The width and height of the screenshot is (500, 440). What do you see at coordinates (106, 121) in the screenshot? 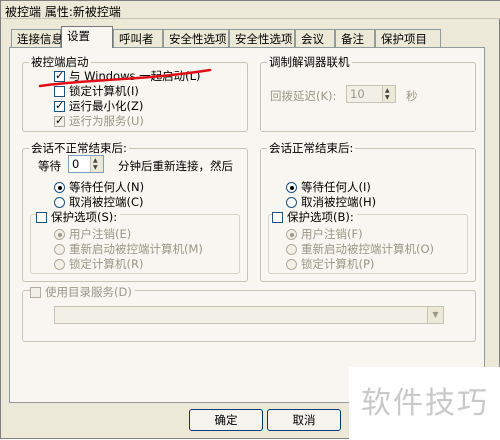
I see `run-as-service-label: 运行为服务(U)` at bounding box center [106, 121].